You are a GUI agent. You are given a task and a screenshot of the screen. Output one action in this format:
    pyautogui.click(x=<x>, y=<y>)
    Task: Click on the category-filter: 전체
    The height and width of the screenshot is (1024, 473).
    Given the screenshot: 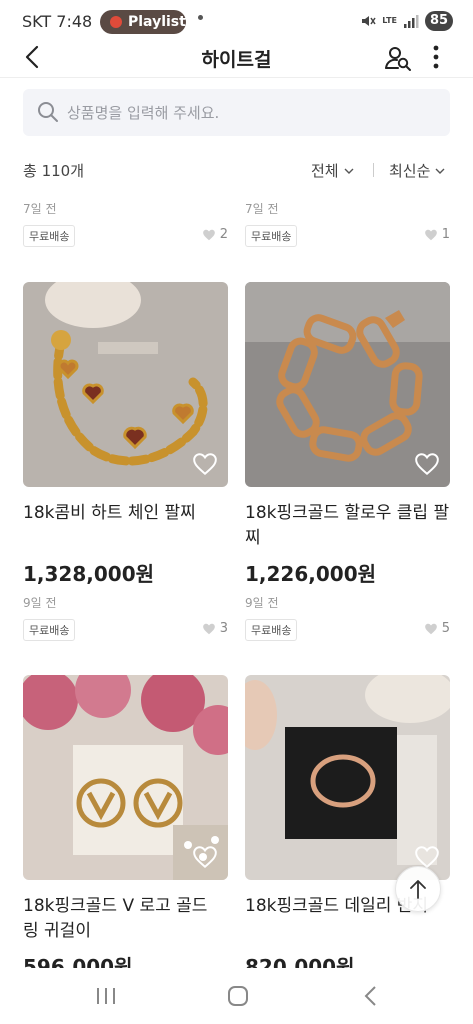 What is the action you would take?
    pyautogui.click(x=333, y=170)
    